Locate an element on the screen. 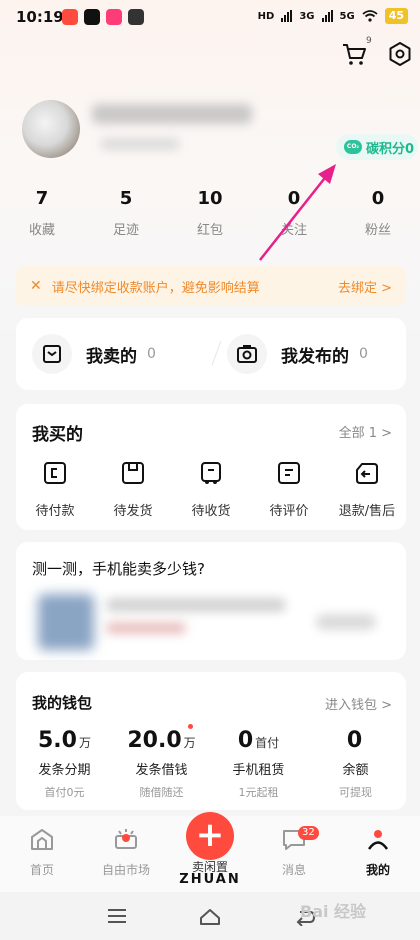 The height and width of the screenshot is (940, 420). wallet-value: 20.0 is located at coordinates (154, 740).